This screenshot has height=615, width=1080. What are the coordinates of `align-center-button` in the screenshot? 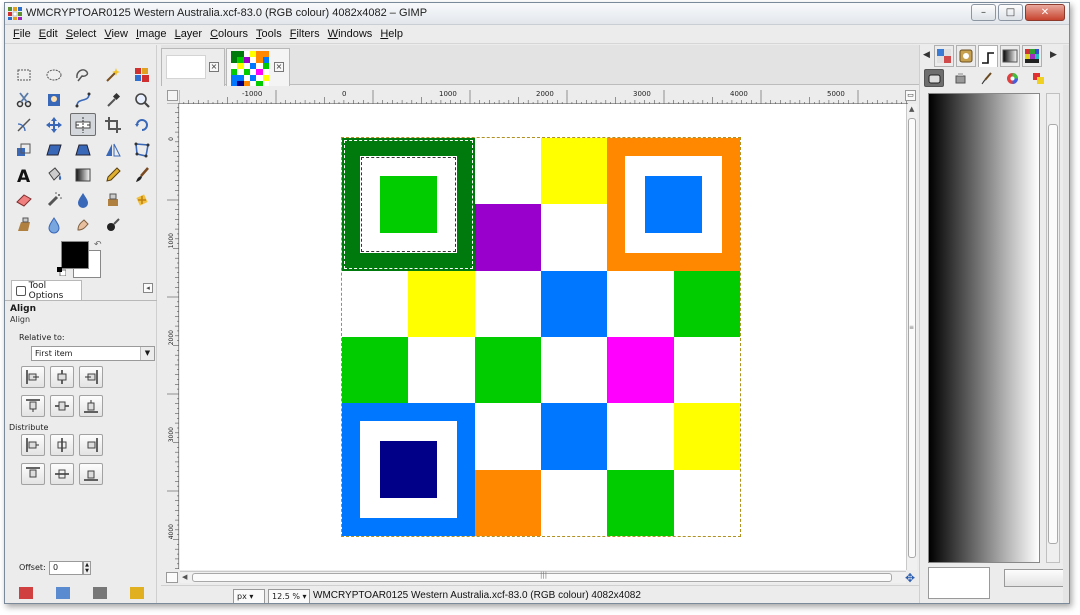 It's located at (62, 377).